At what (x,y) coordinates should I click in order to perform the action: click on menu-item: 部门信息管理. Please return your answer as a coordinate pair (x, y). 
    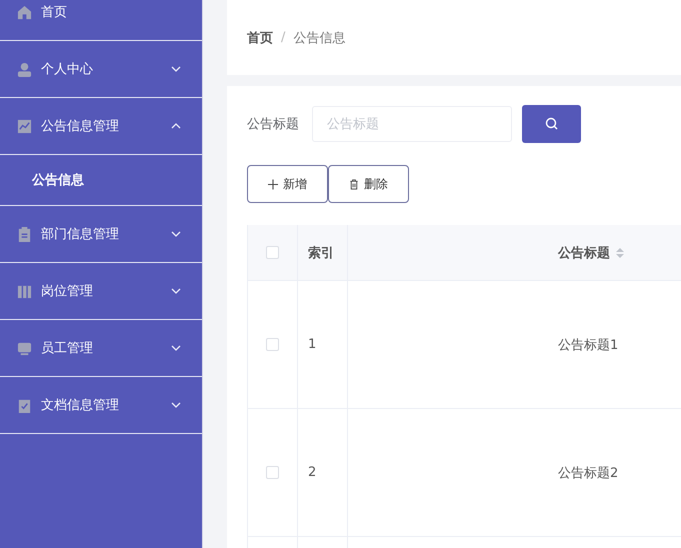
    Looking at the image, I should click on (101, 234).